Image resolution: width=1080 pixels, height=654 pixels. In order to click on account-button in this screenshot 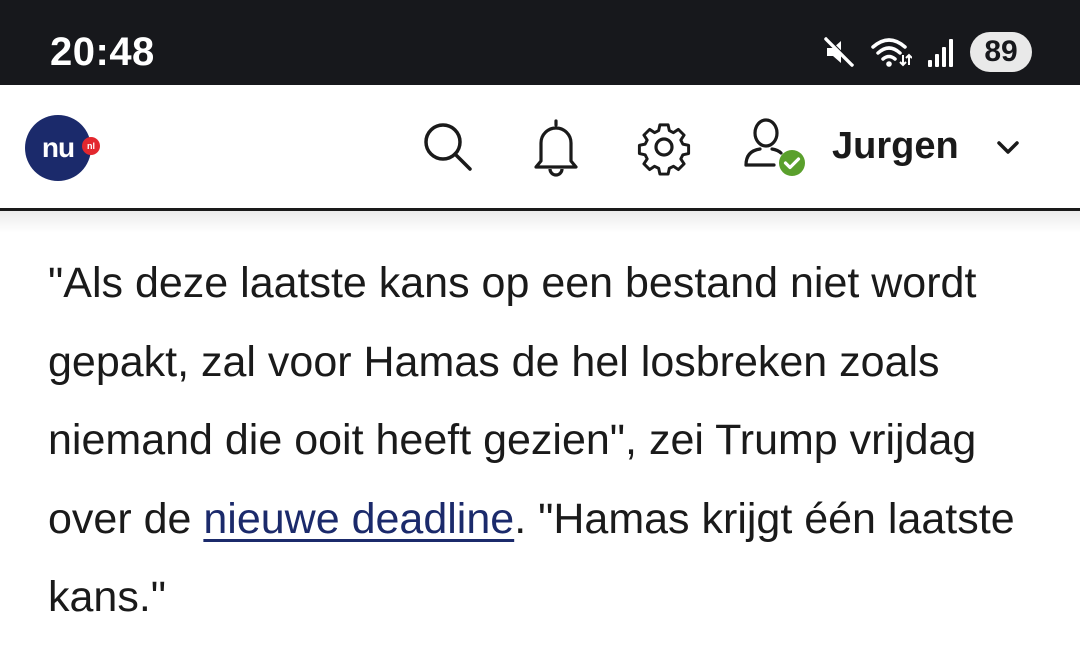, I will do `click(772, 149)`.